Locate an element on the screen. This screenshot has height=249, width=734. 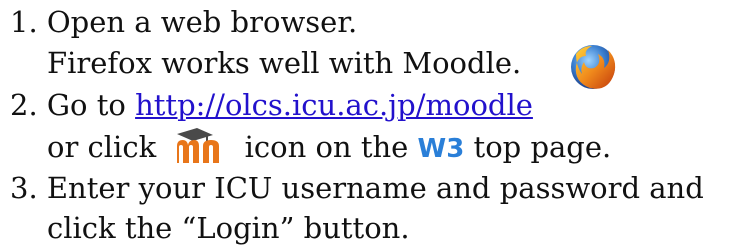
step-1-line-1: 1. Open a web browser. is located at coordinates (183, 22).